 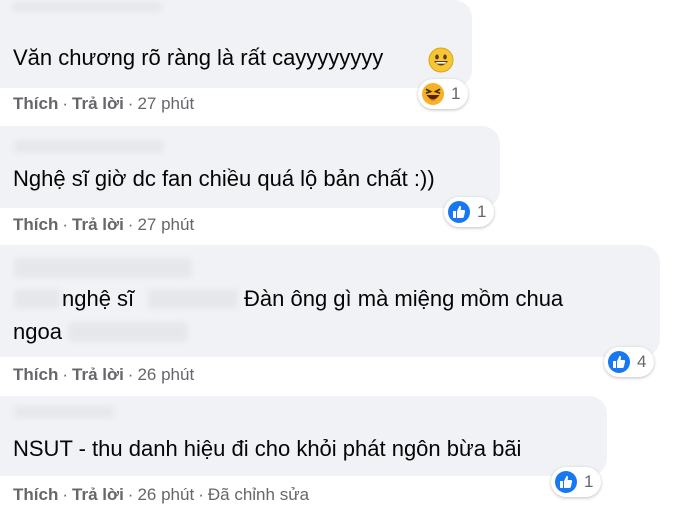 I want to click on comment-actions: Thích · Trả lời · 26 phút, so click(x=103, y=375).